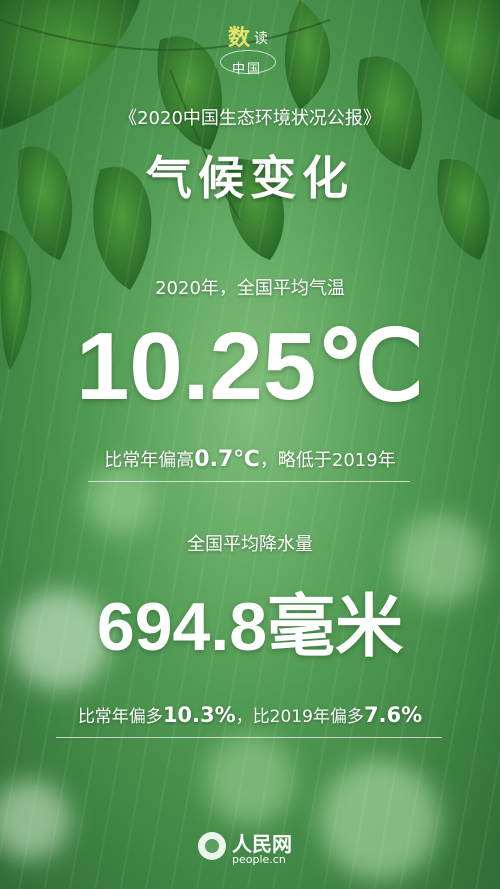 This screenshot has height=889, width=500. Describe the element at coordinates (327, 460) in the screenshot. I see `temperature-compare-suffix: ，略低于2019年` at that location.